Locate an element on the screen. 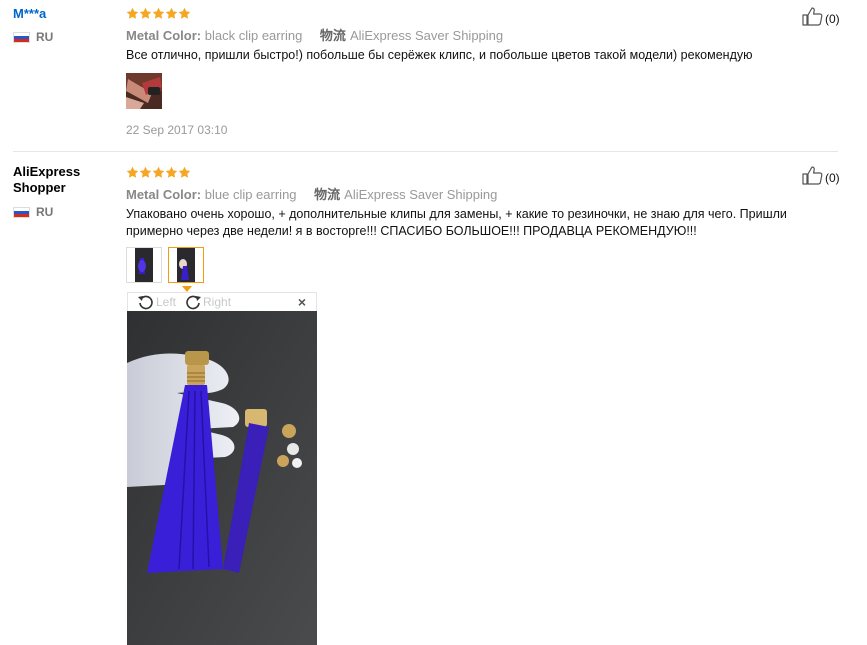 The image size is (867, 645). review-divider is located at coordinates (425, 151).